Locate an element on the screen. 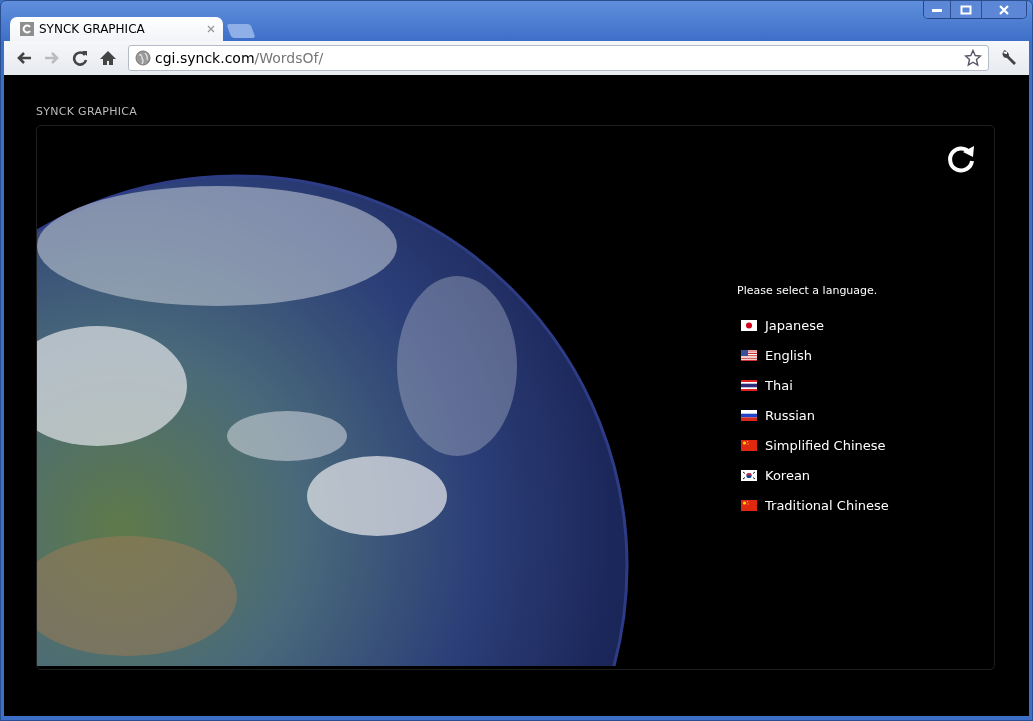 The height and width of the screenshot is (721, 1033). language-link: Korean is located at coordinates (788, 475).